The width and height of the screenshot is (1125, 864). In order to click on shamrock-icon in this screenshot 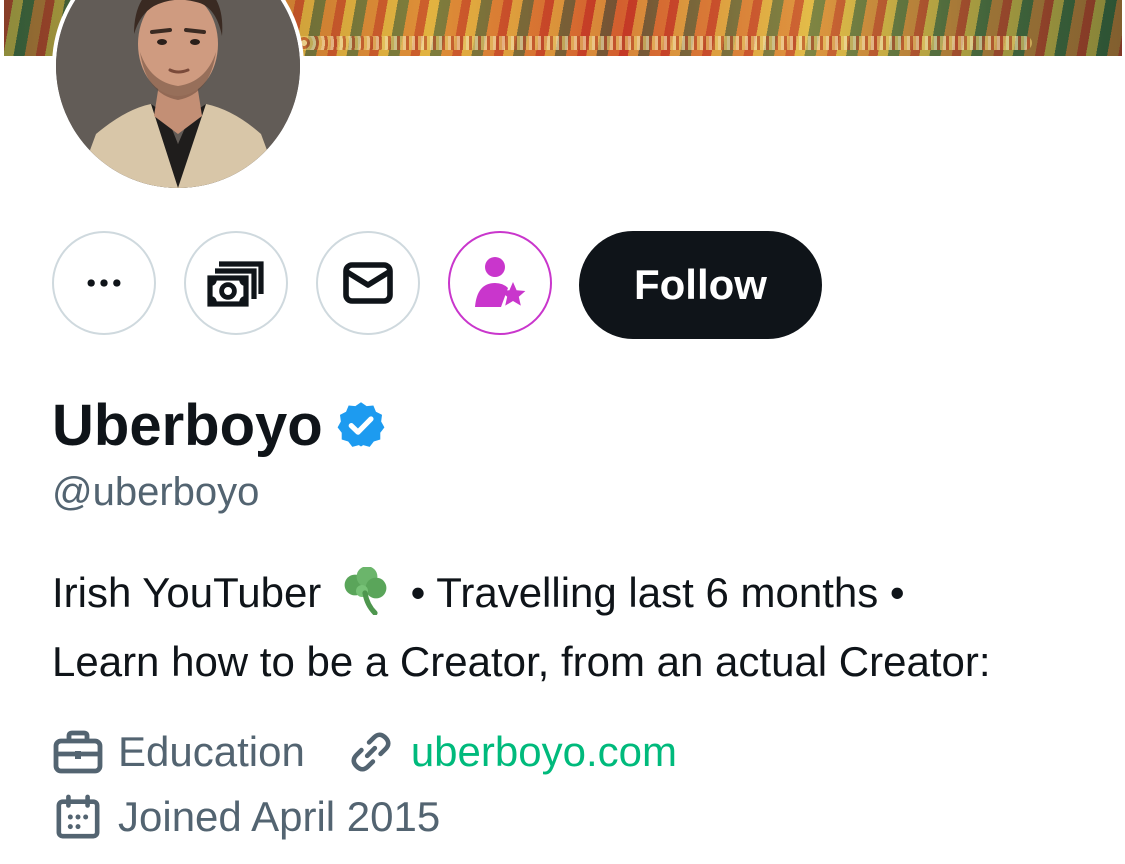, I will do `click(366, 598)`.